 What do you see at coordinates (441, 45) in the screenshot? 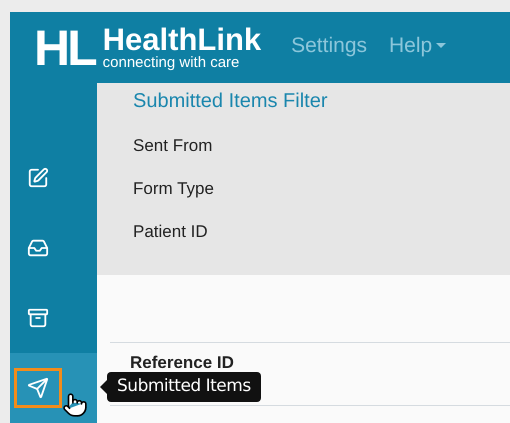
I see `caret-icon` at bounding box center [441, 45].